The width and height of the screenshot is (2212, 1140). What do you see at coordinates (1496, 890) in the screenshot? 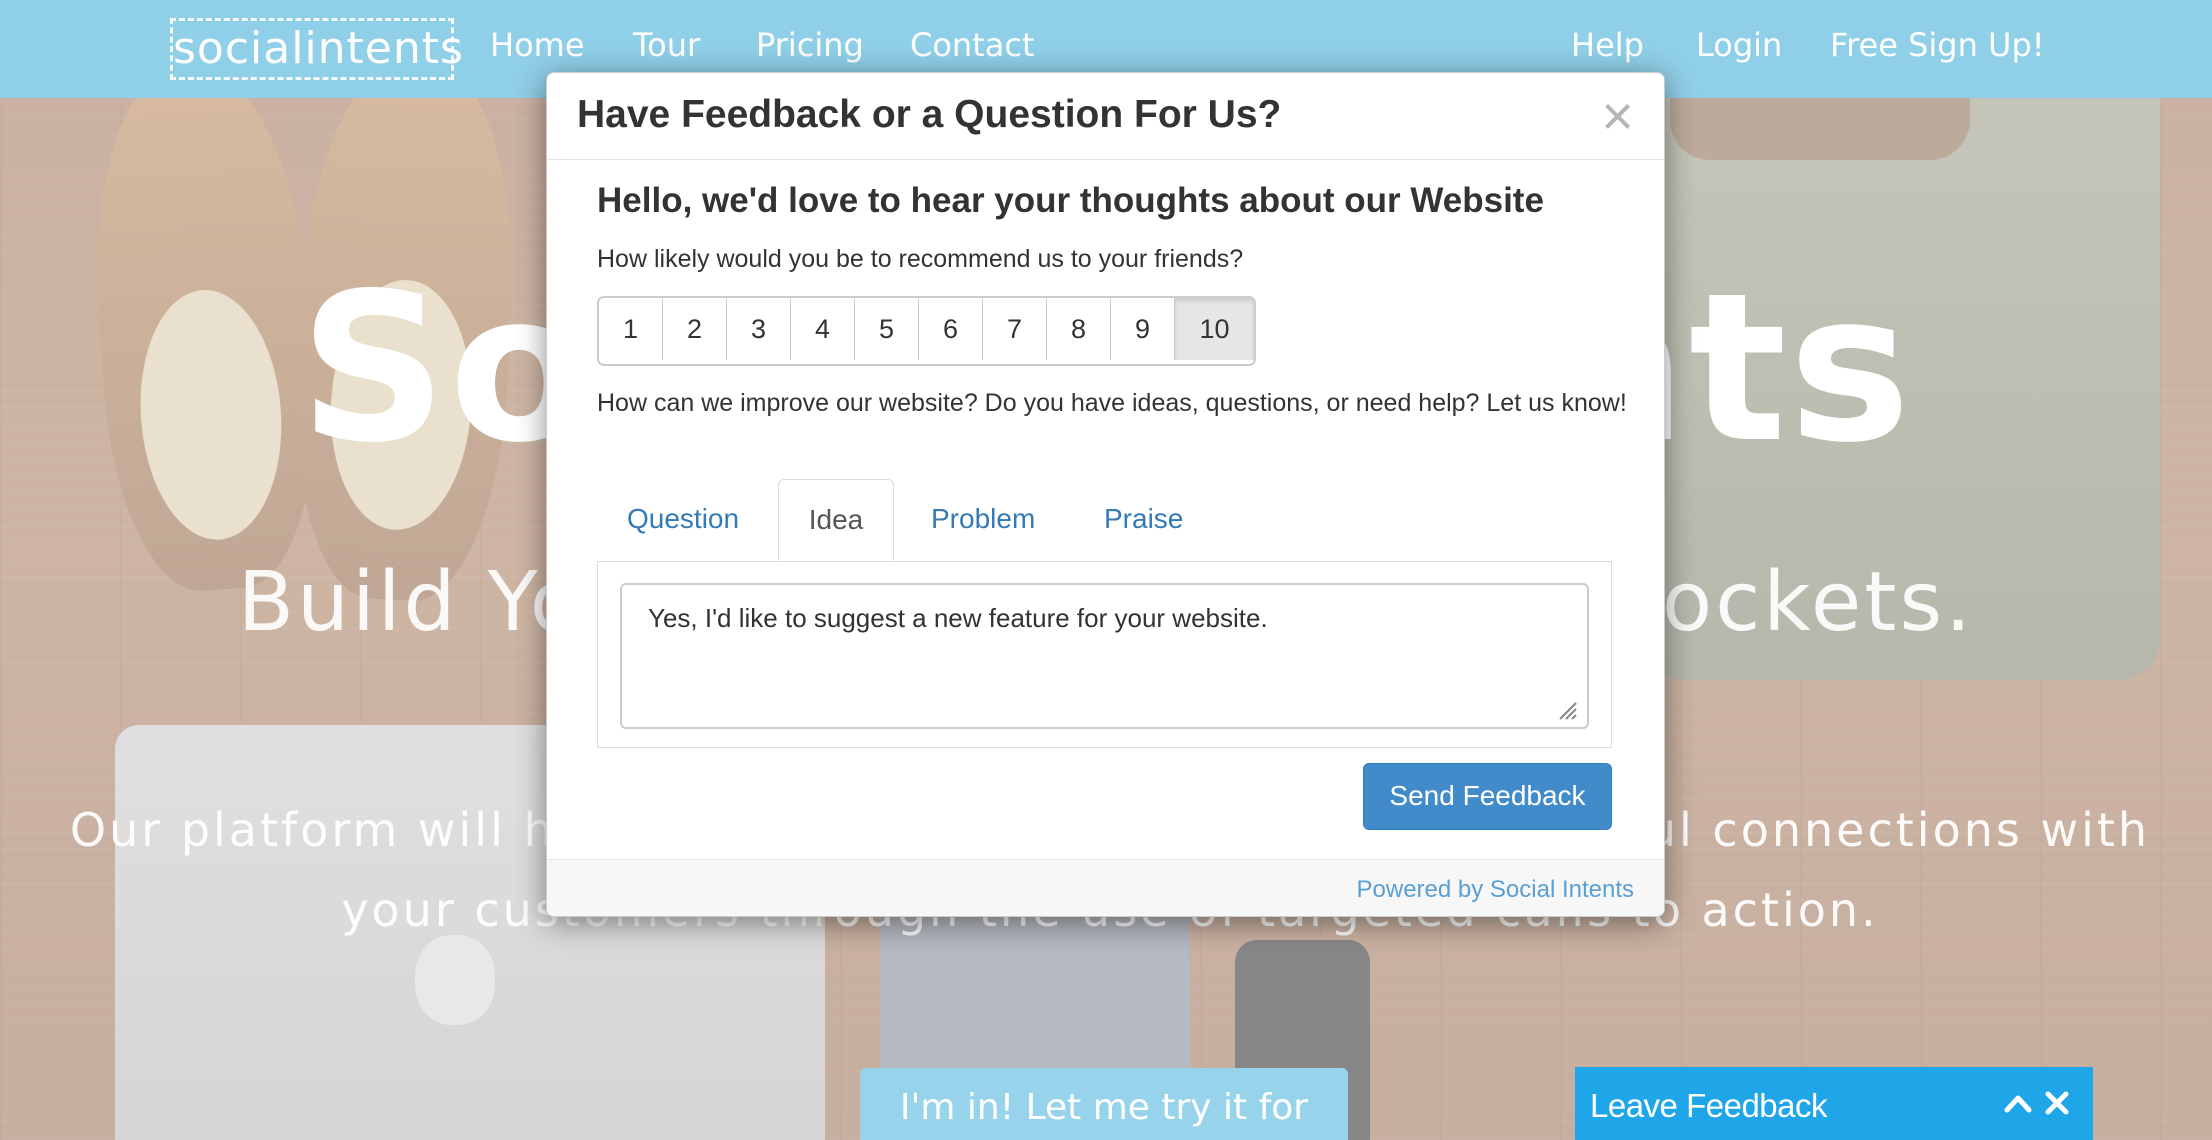
I see `powered-by-link: Powered by Social Intents` at bounding box center [1496, 890].